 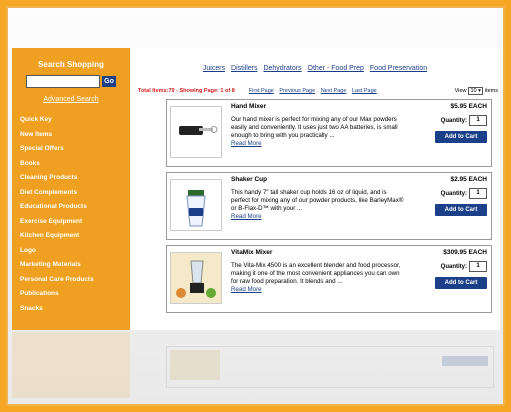 I want to click on product-image-vitamix, so click(x=196, y=278).